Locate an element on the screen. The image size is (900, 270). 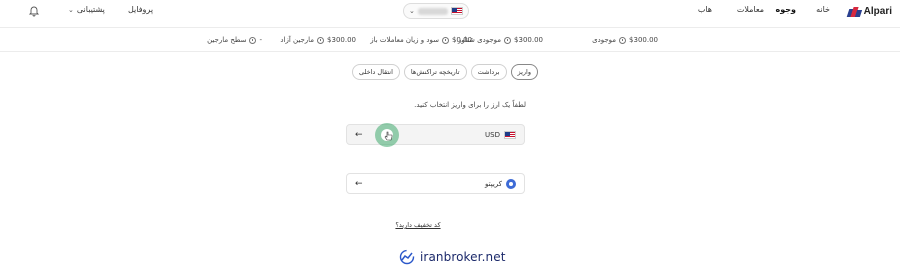
nav-trading: معاملات is located at coordinates (750, 9).